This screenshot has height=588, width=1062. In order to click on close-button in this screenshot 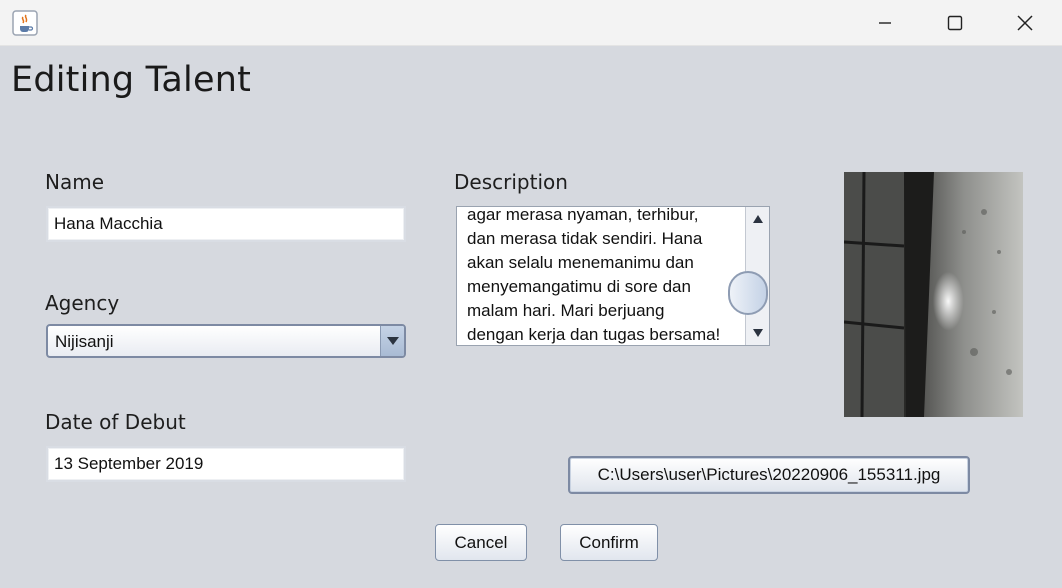, I will do `click(1025, 23)`.